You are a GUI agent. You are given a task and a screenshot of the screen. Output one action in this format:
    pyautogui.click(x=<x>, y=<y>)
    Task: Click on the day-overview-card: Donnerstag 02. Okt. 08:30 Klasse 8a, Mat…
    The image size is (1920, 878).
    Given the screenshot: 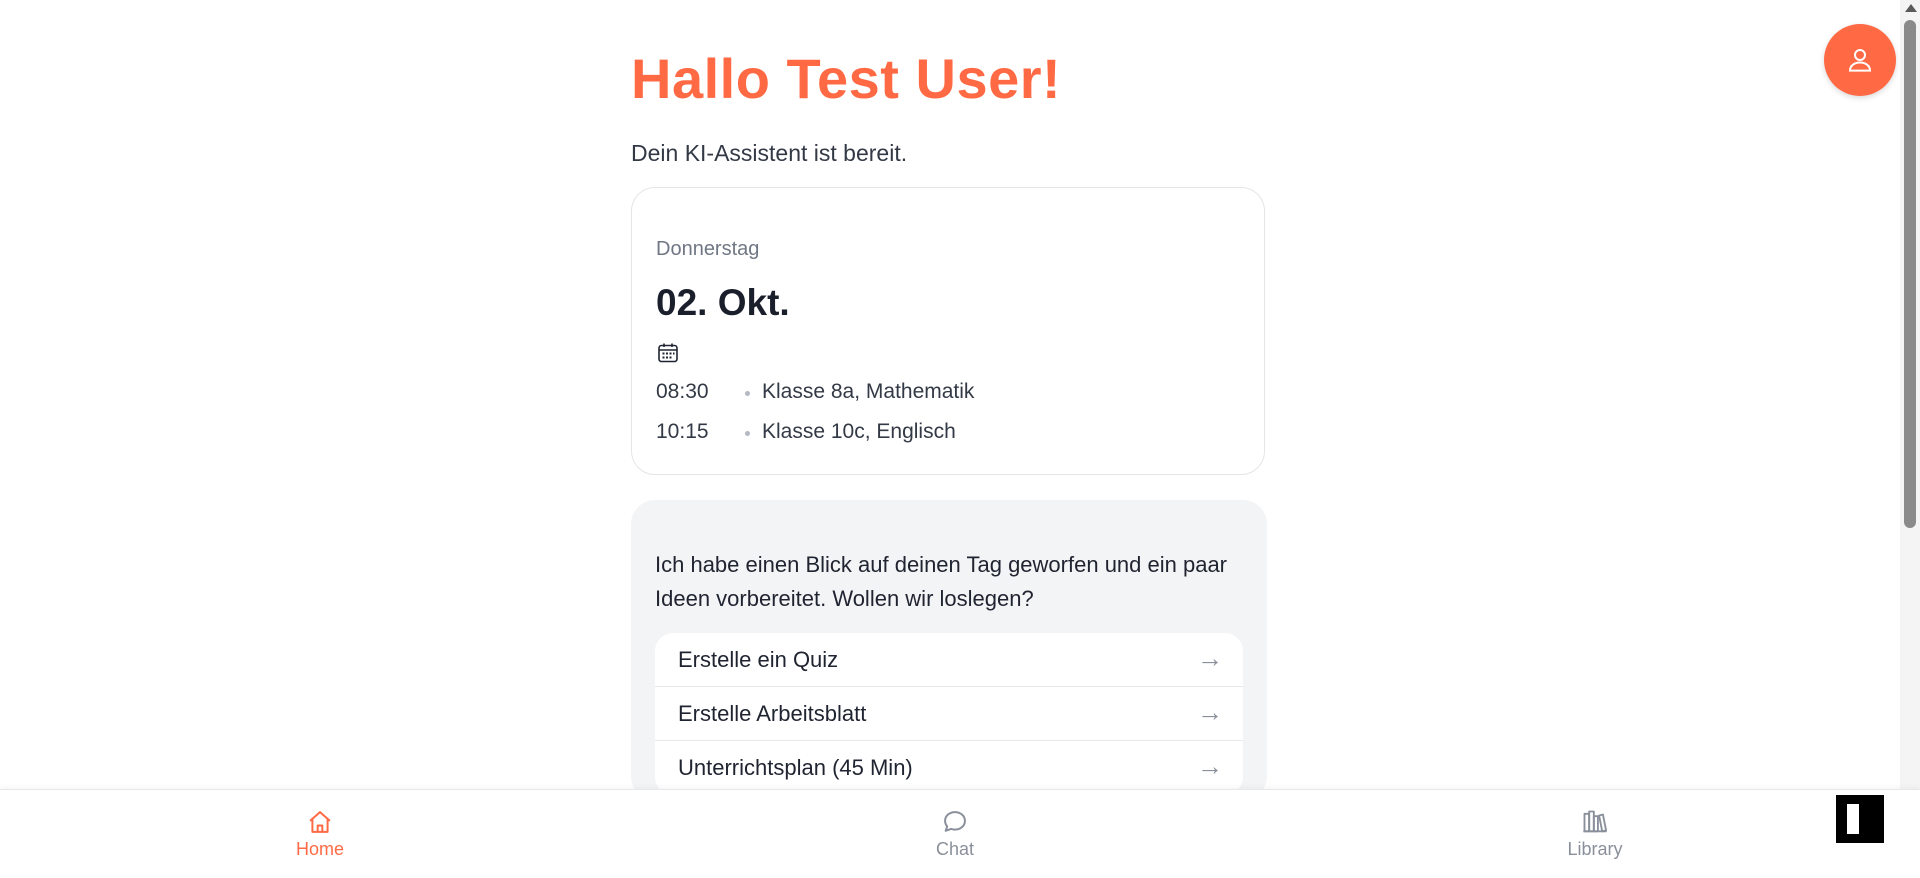 What is the action you would take?
    pyautogui.click(x=948, y=331)
    